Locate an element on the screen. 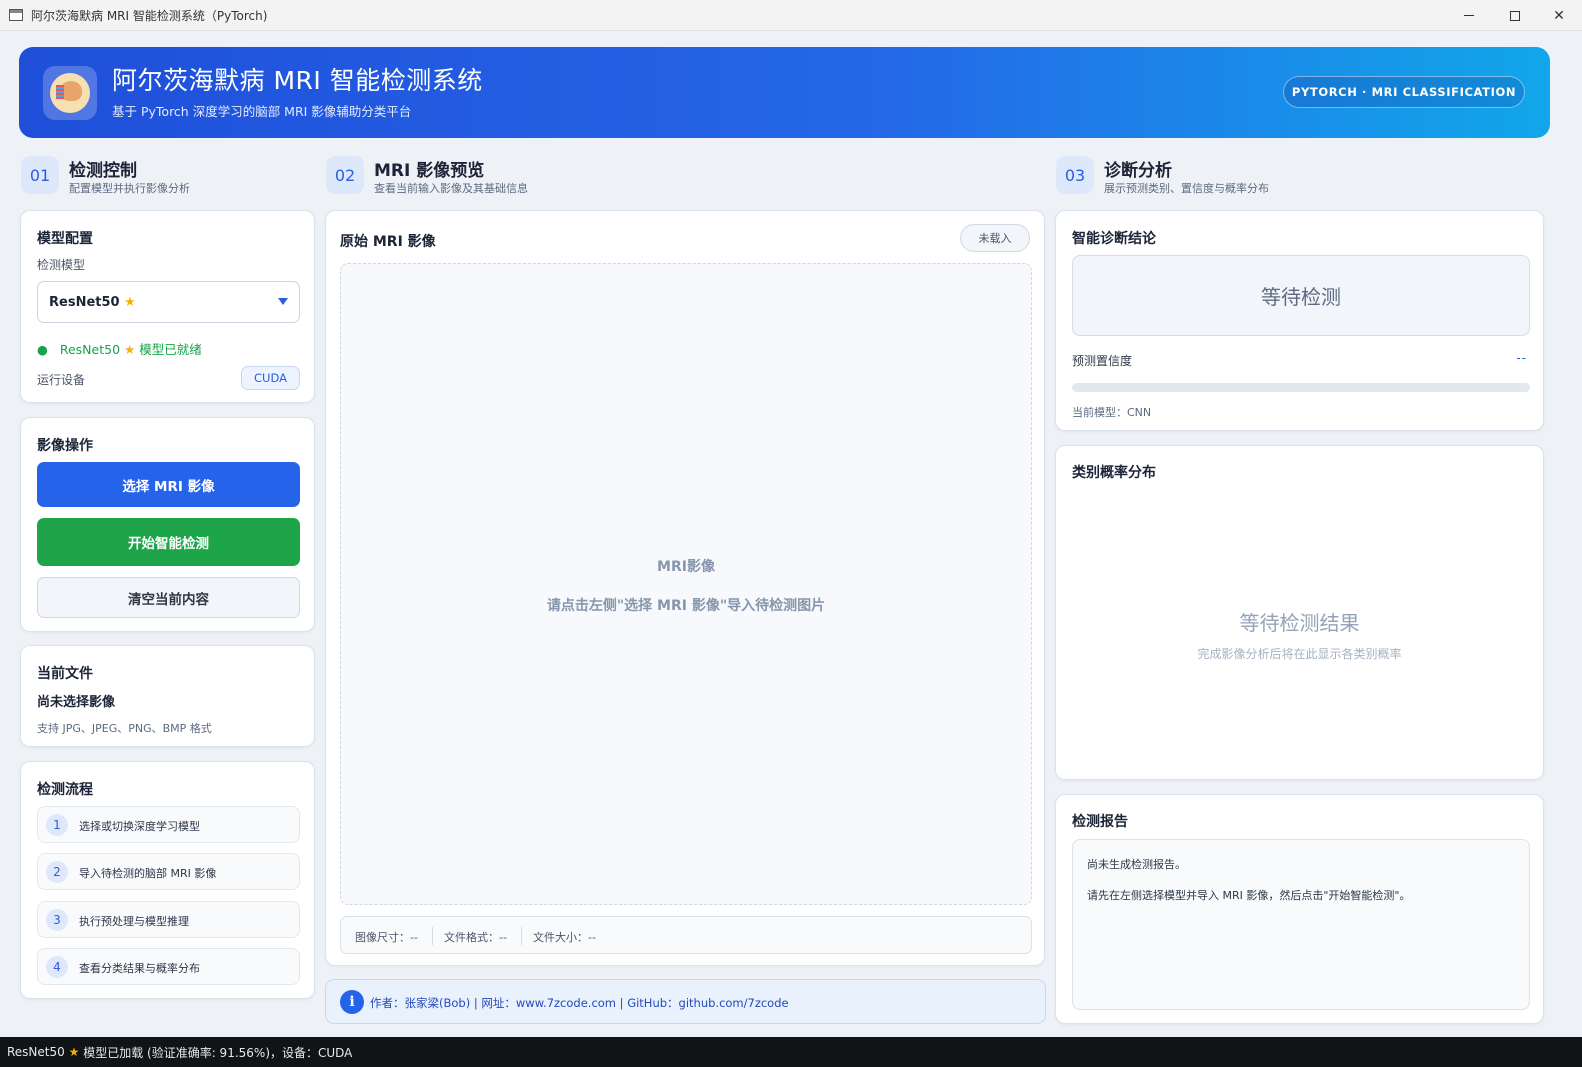  section-subtitle: 查看当前输入影像及其基础信息 is located at coordinates (451, 188).